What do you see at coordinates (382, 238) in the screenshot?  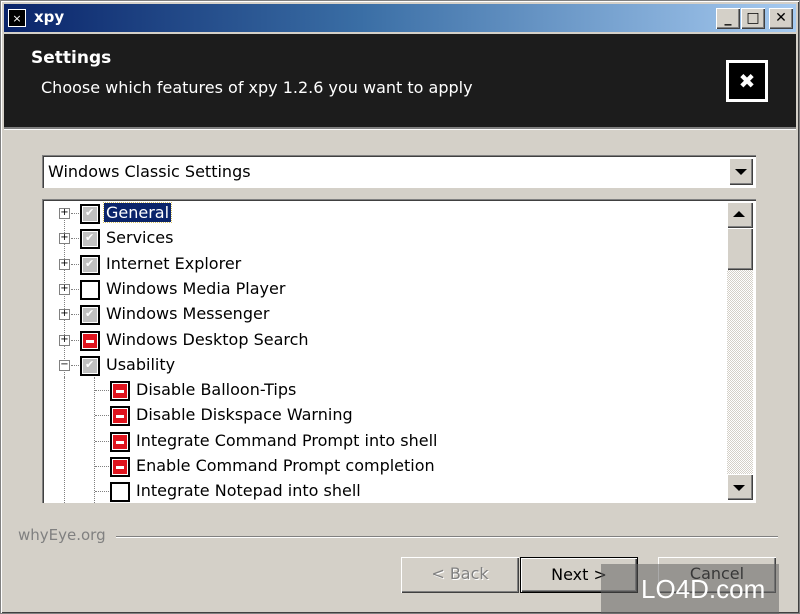 I see `tree-item: + Services` at bounding box center [382, 238].